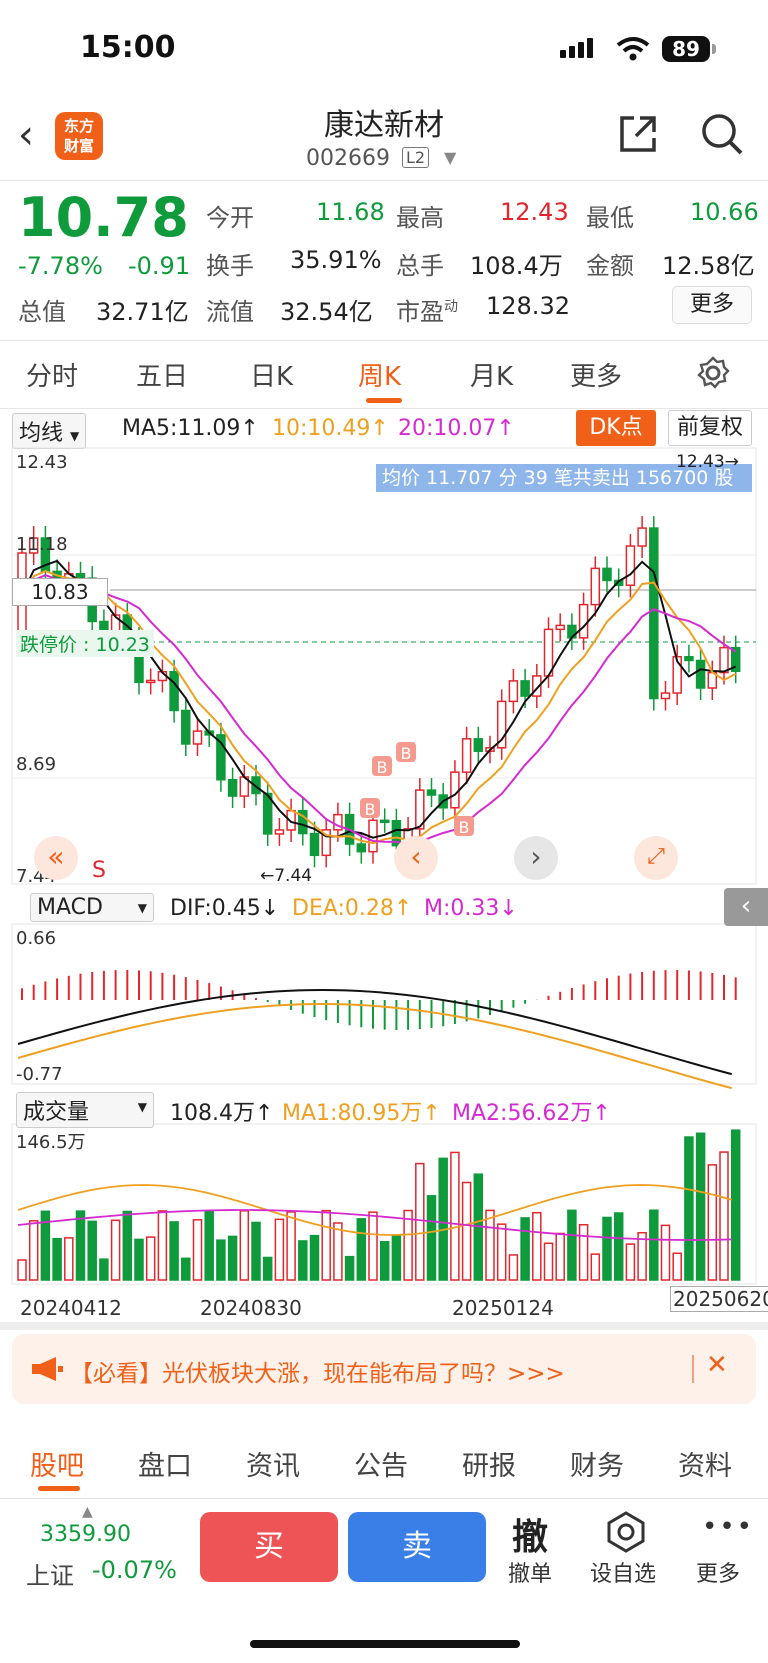 The image size is (768, 1663). I want to click on tab-monthly-k: 月K, so click(491, 374).